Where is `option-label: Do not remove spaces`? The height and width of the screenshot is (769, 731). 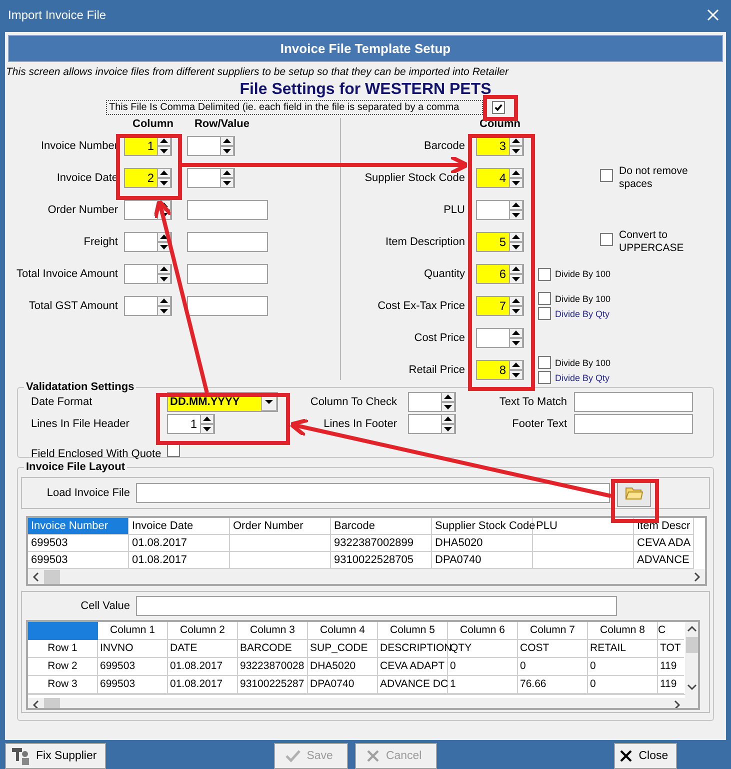
option-label: Do not remove spaces is located at coordinates (654, 178).